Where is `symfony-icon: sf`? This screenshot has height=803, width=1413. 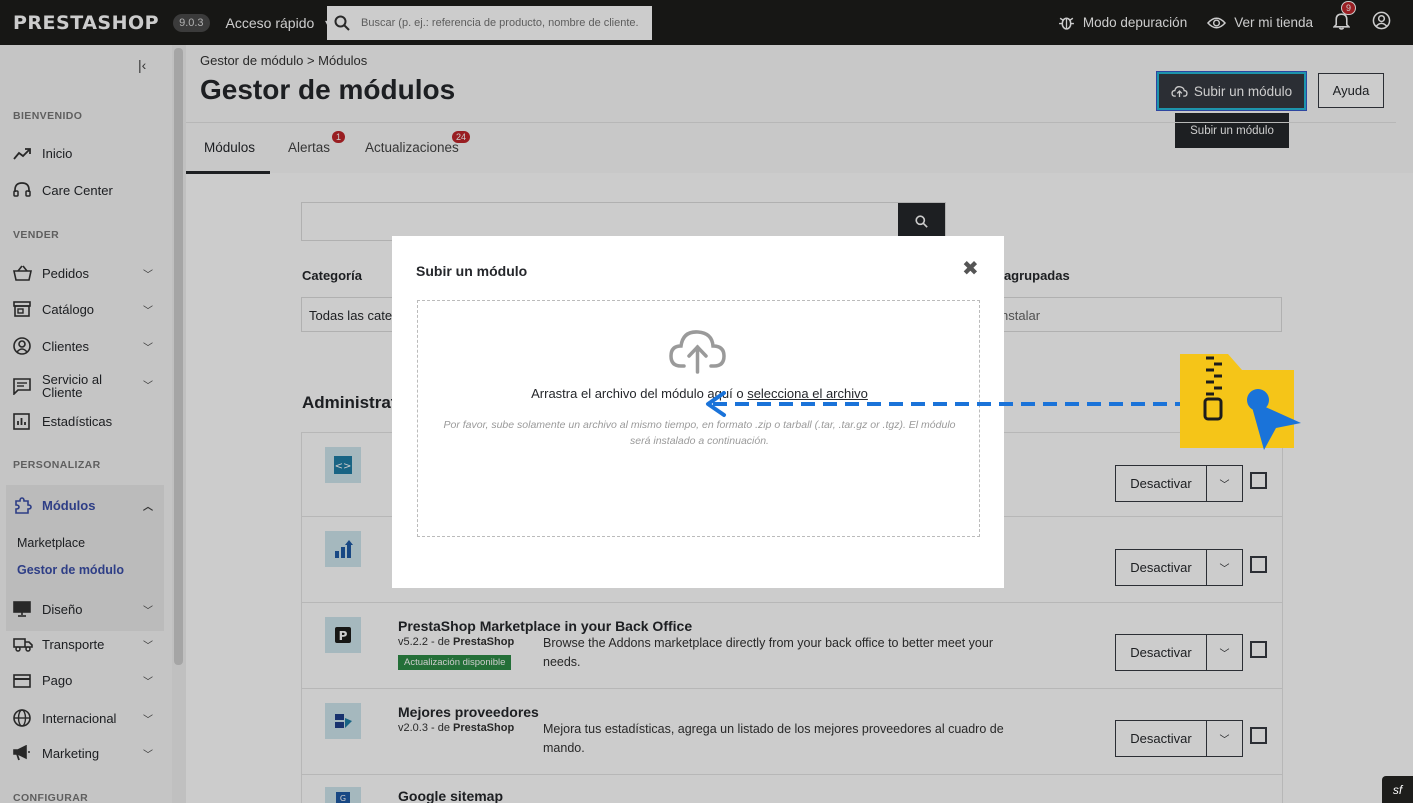 symfony-icon: sf is located at coordinates (1397, 789).